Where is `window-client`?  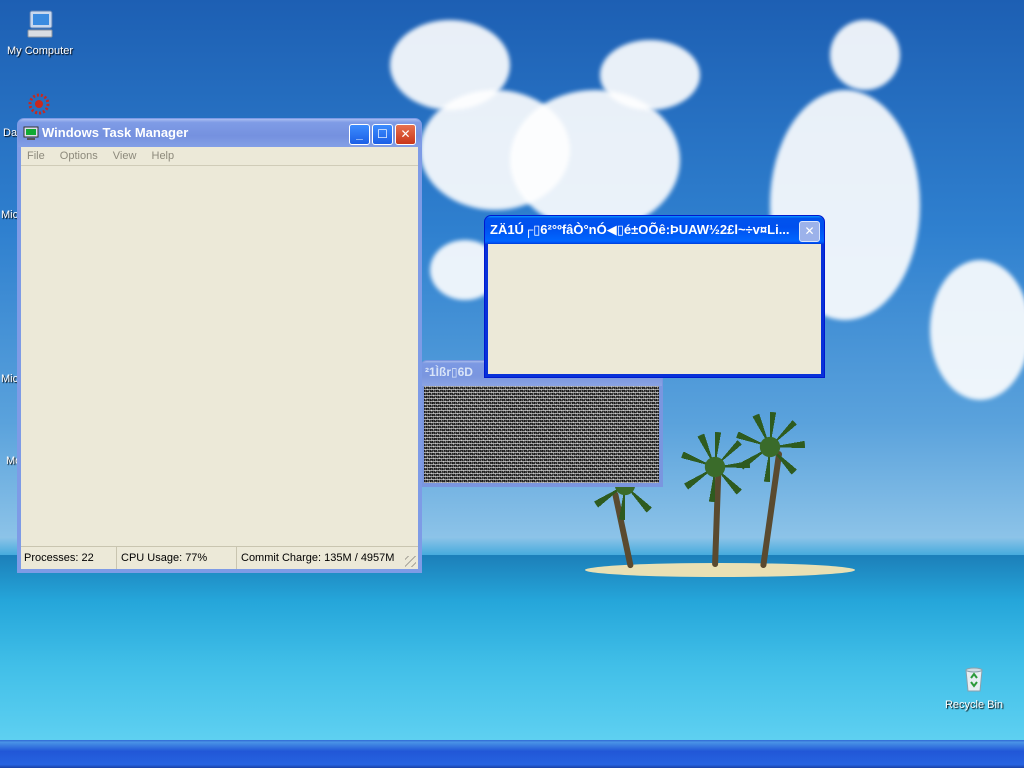 window-client is located at coordinates (654, 309).